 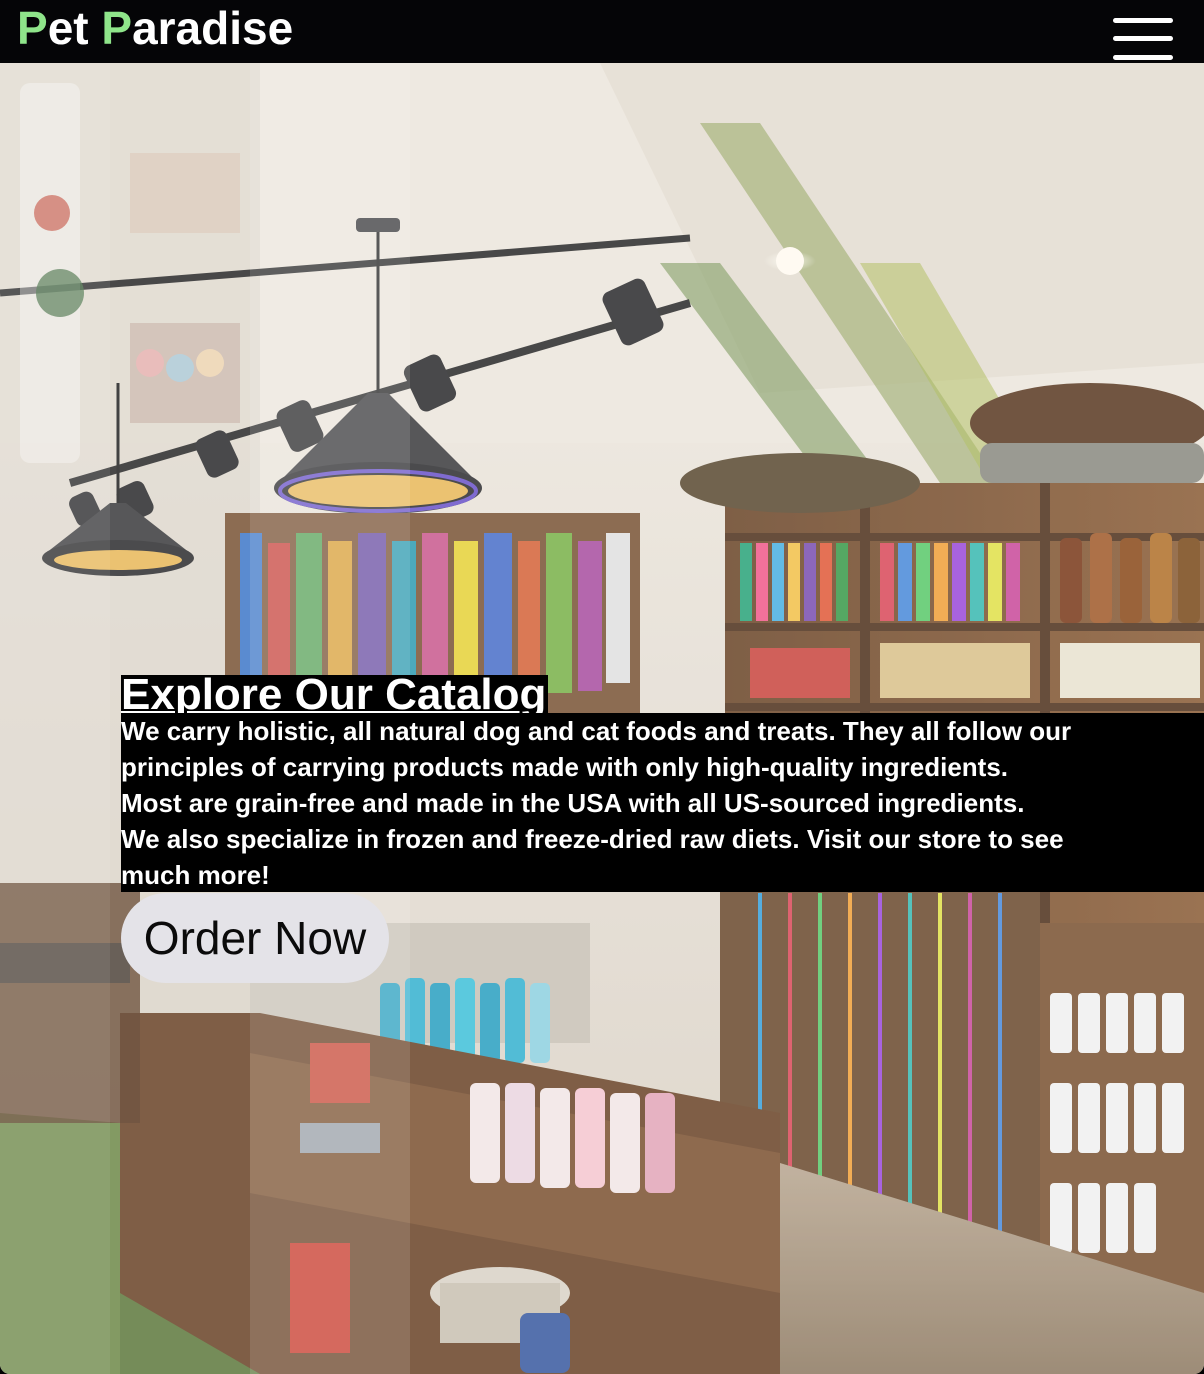 I want to click on brand-logo: Pet Paradise, so click(x=155, y=28).